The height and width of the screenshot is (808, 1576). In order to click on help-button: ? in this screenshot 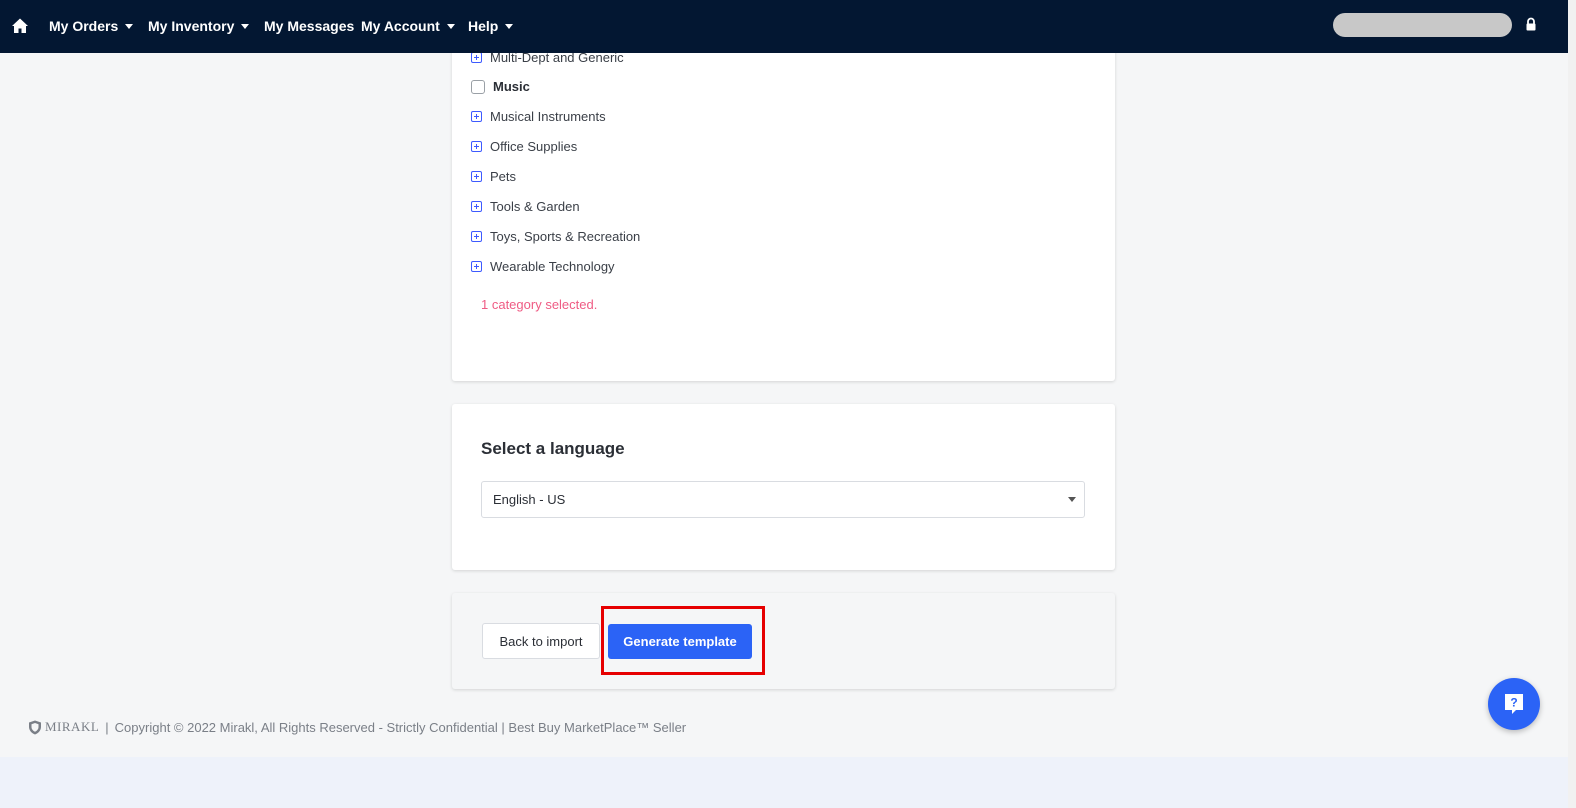, I will do `click(1514, 704)`.